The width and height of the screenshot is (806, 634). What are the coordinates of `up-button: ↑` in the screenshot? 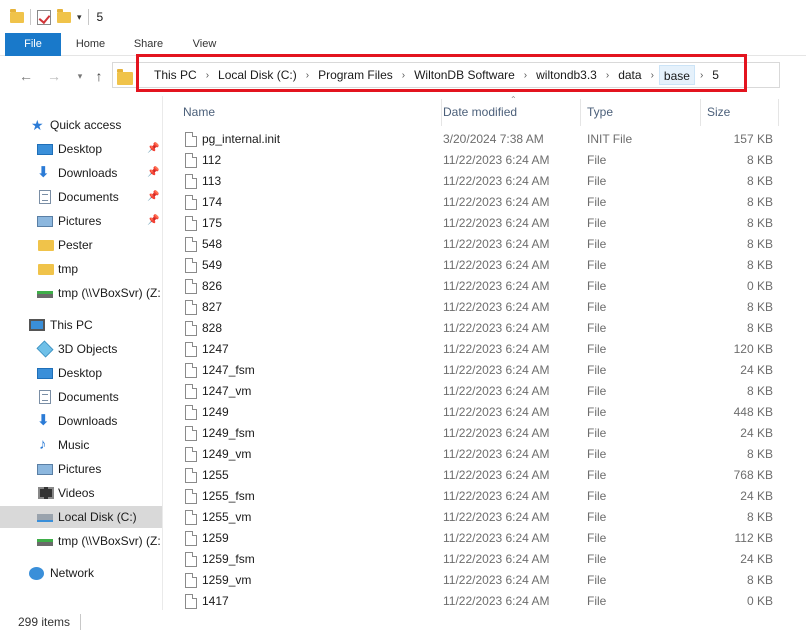 It's located at (99, 76).